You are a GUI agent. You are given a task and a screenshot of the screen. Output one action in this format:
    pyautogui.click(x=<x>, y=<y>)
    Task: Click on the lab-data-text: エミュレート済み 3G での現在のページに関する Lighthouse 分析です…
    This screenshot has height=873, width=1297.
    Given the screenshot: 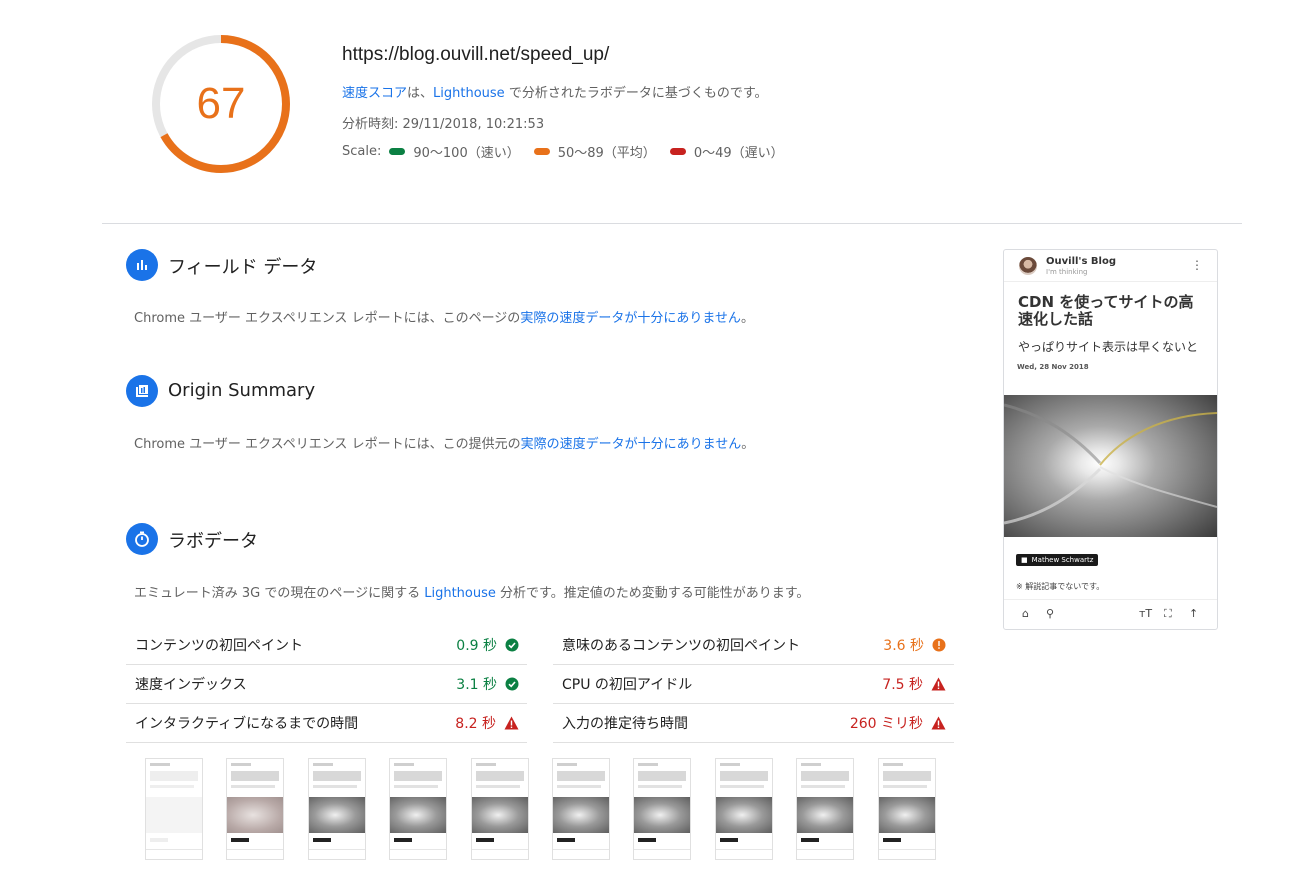 What is the action you would take?
    pyautogui.click(x=471, y=591)
    